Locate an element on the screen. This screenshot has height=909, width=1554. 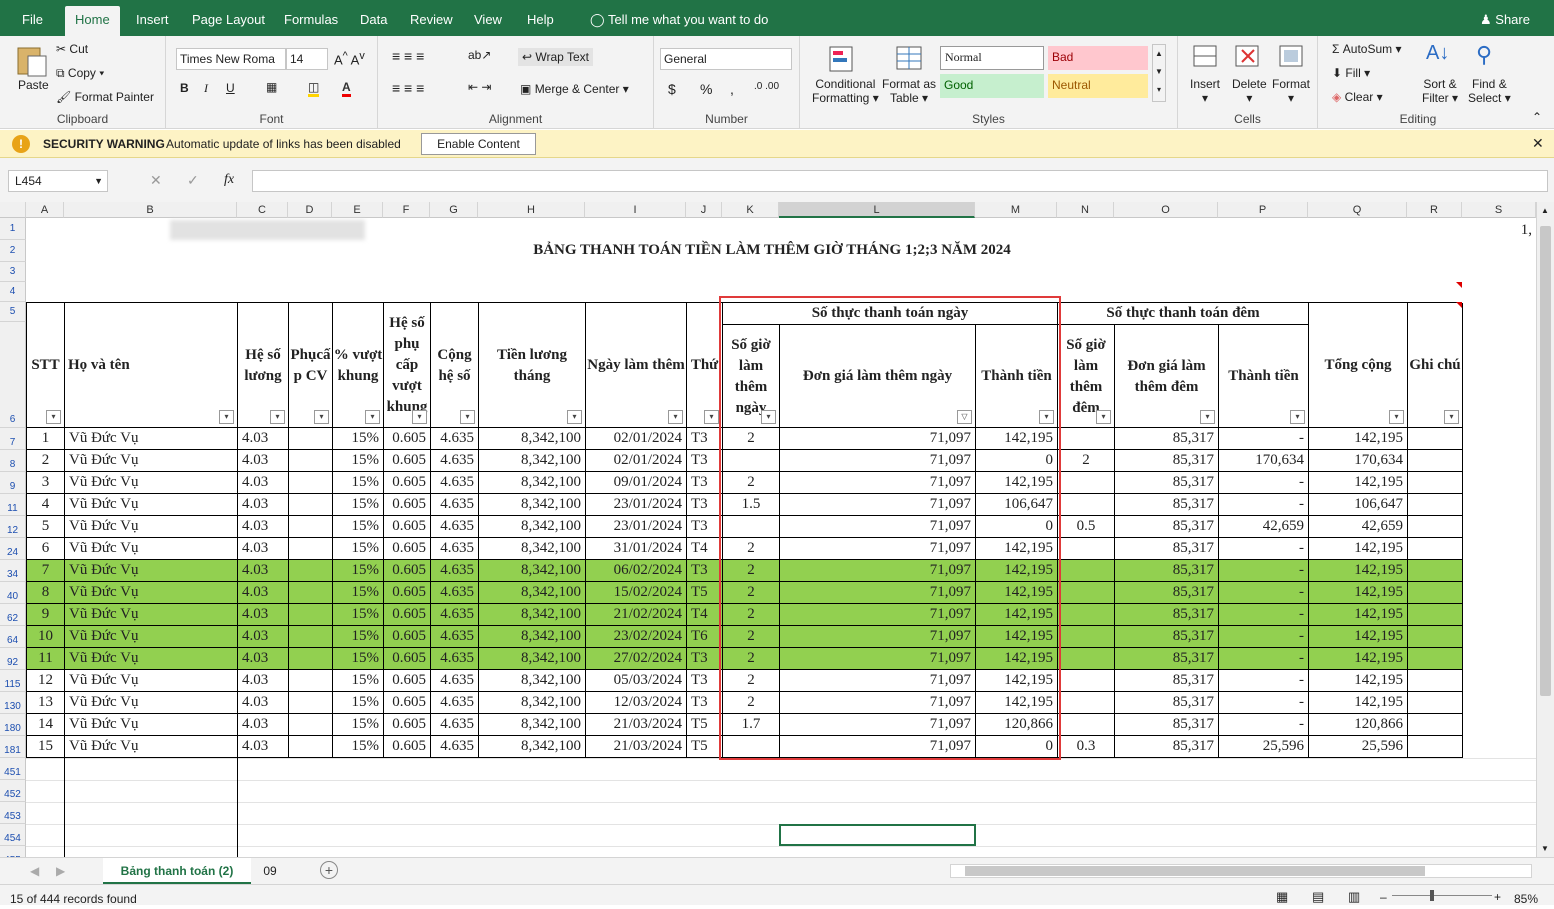
close-icon: ✕ is located at coordinates (1538, 143).